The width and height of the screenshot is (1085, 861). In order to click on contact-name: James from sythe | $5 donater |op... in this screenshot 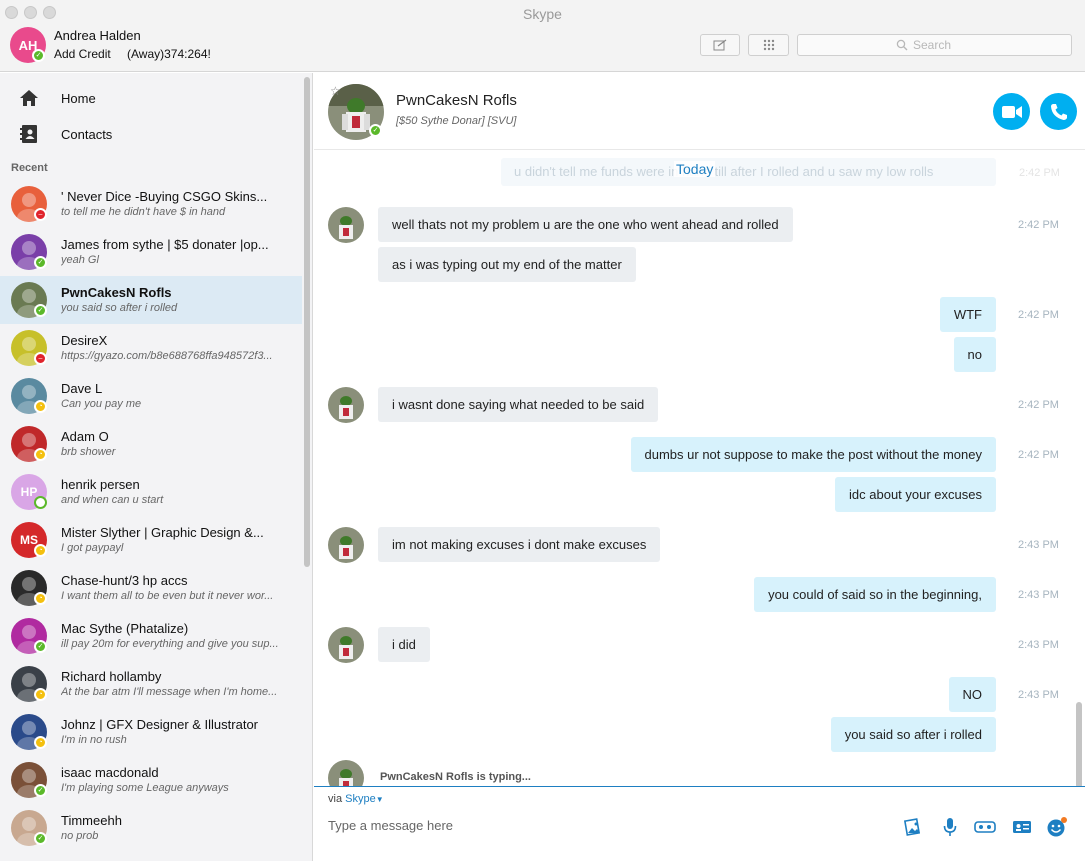, I will do `click(165, 244)`.